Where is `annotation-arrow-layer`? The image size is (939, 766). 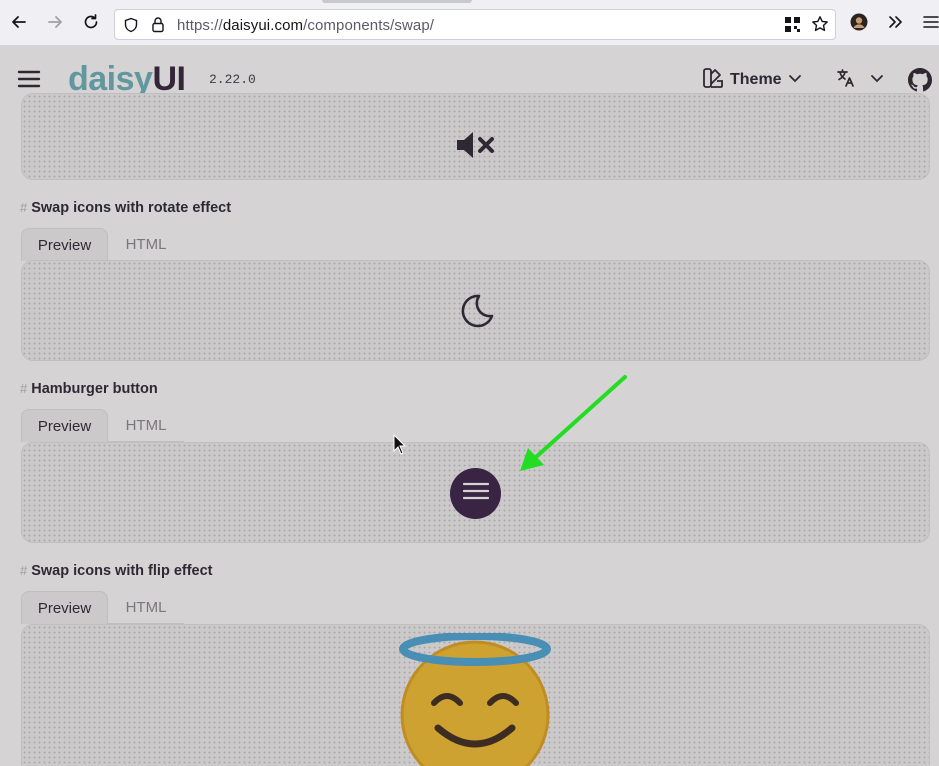
annotation-arrow-layer is located at coordinates (510, 423).